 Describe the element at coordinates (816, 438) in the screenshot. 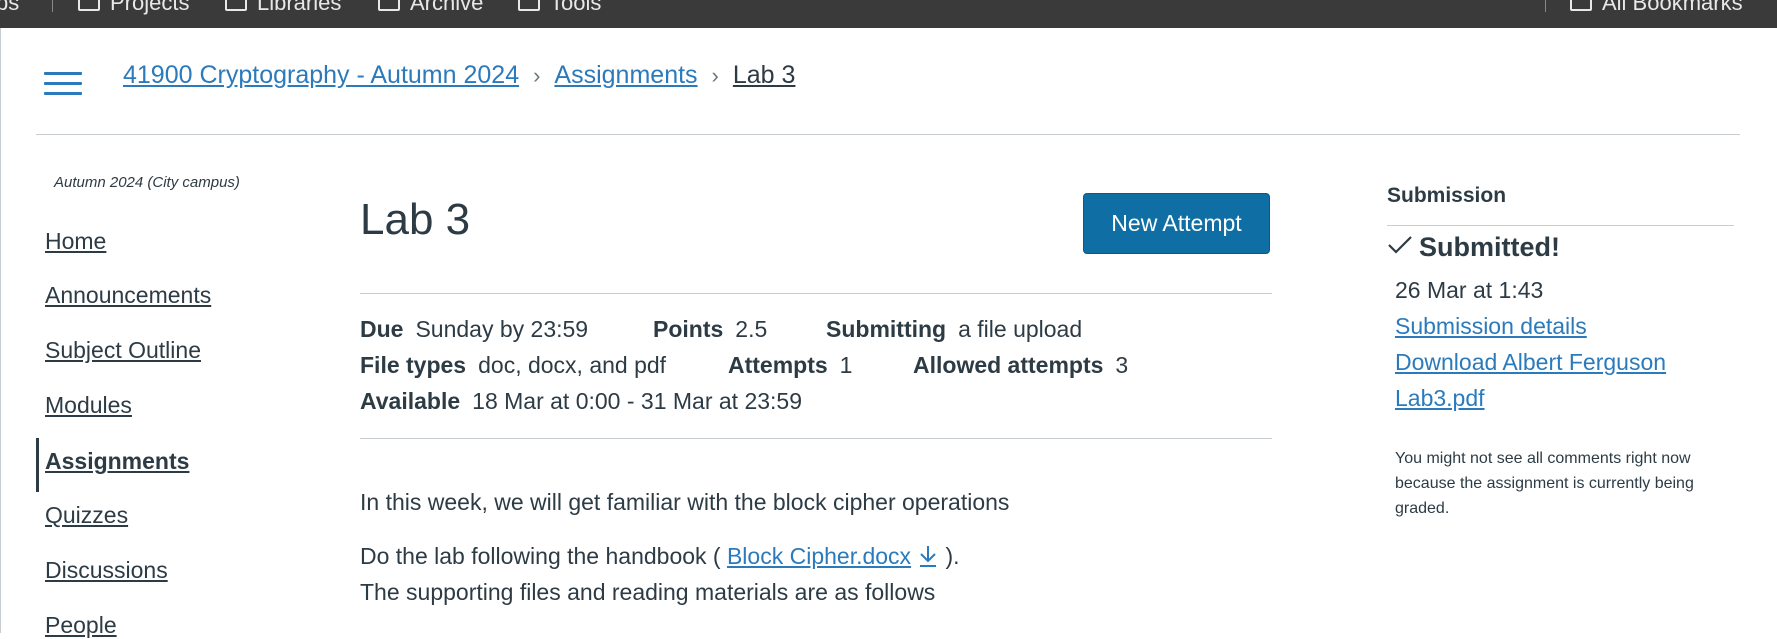

I see `details-divider-bottom` at that location.